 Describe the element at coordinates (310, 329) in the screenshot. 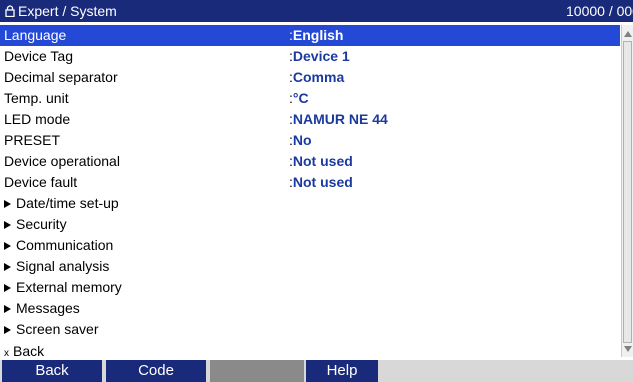

I see `submenu-screen-saver: Screen saver` at that location.